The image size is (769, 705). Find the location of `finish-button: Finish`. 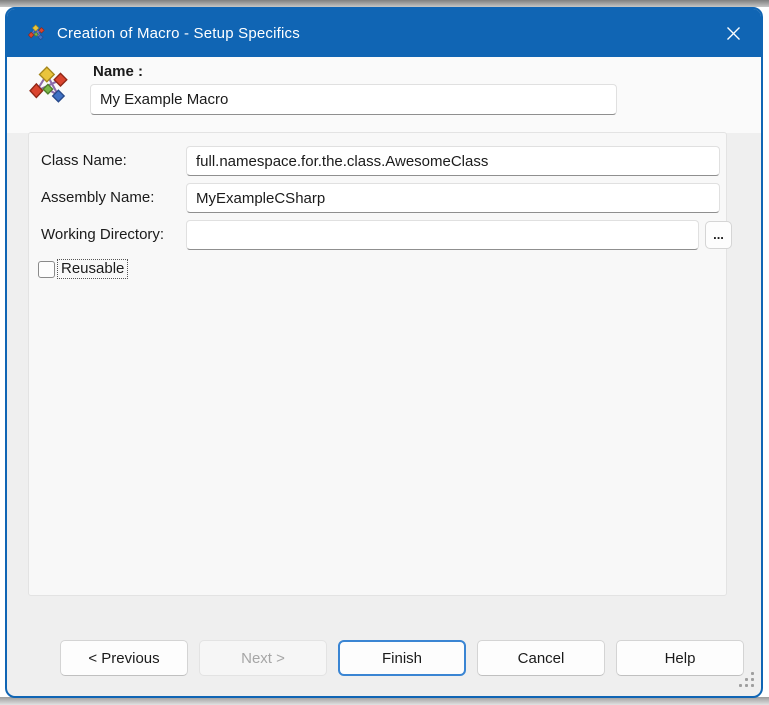

finish-button: Finish is located at coordinates (402, 658).